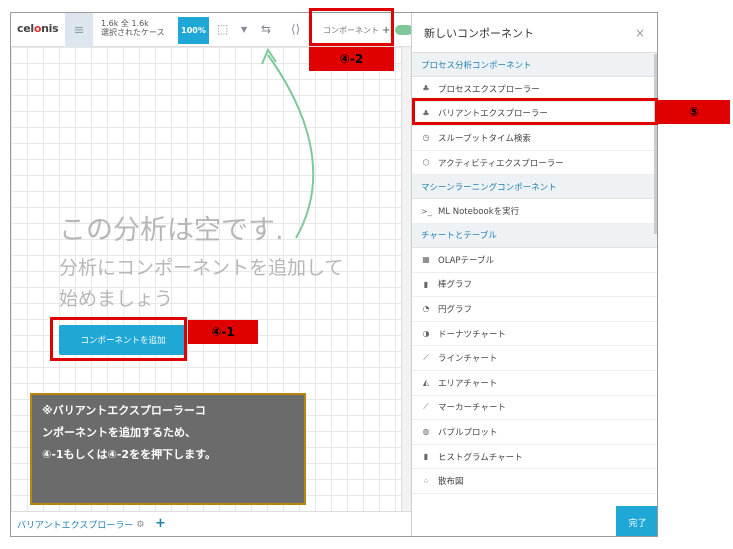 The width and height of the screenshot is (733, 549). Describe the element at coordinates (535, 111) in the screenshot. I see `highlight-variant-explorer` at that location.